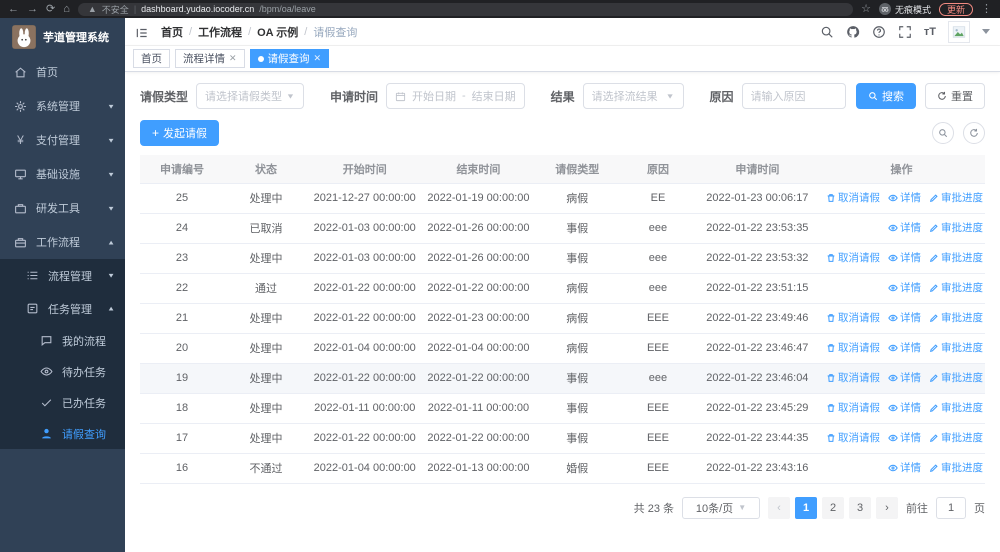 The width and height of the screenshot is (1000, 552). What do you see at coordinates (955, 9) in the screenshot?
I see `browser-update-button: 更新` at bounding box center [955, 9].